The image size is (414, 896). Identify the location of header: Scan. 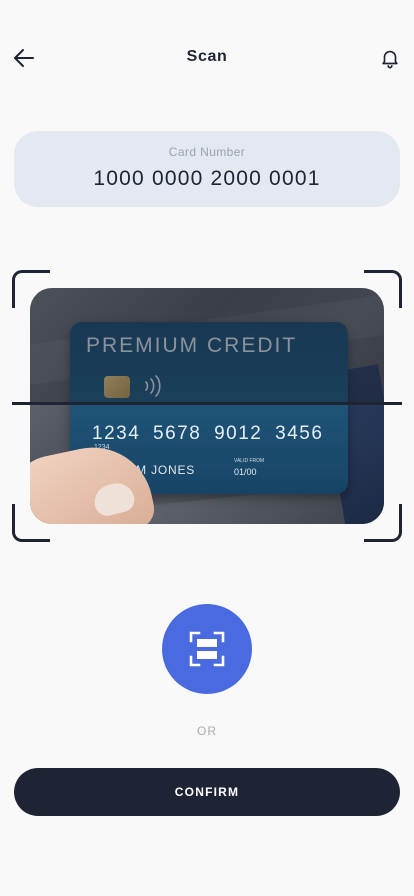
(207, 58).